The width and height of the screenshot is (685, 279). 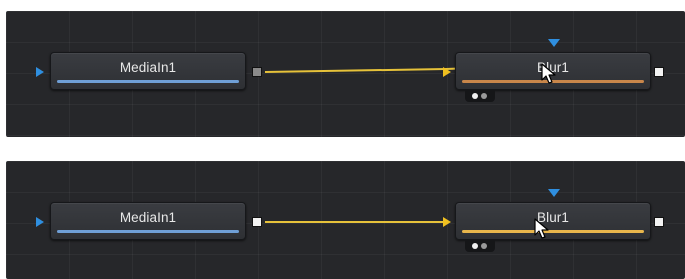 I want to click on blur-node: Blur1, so click(x=553, y=221).